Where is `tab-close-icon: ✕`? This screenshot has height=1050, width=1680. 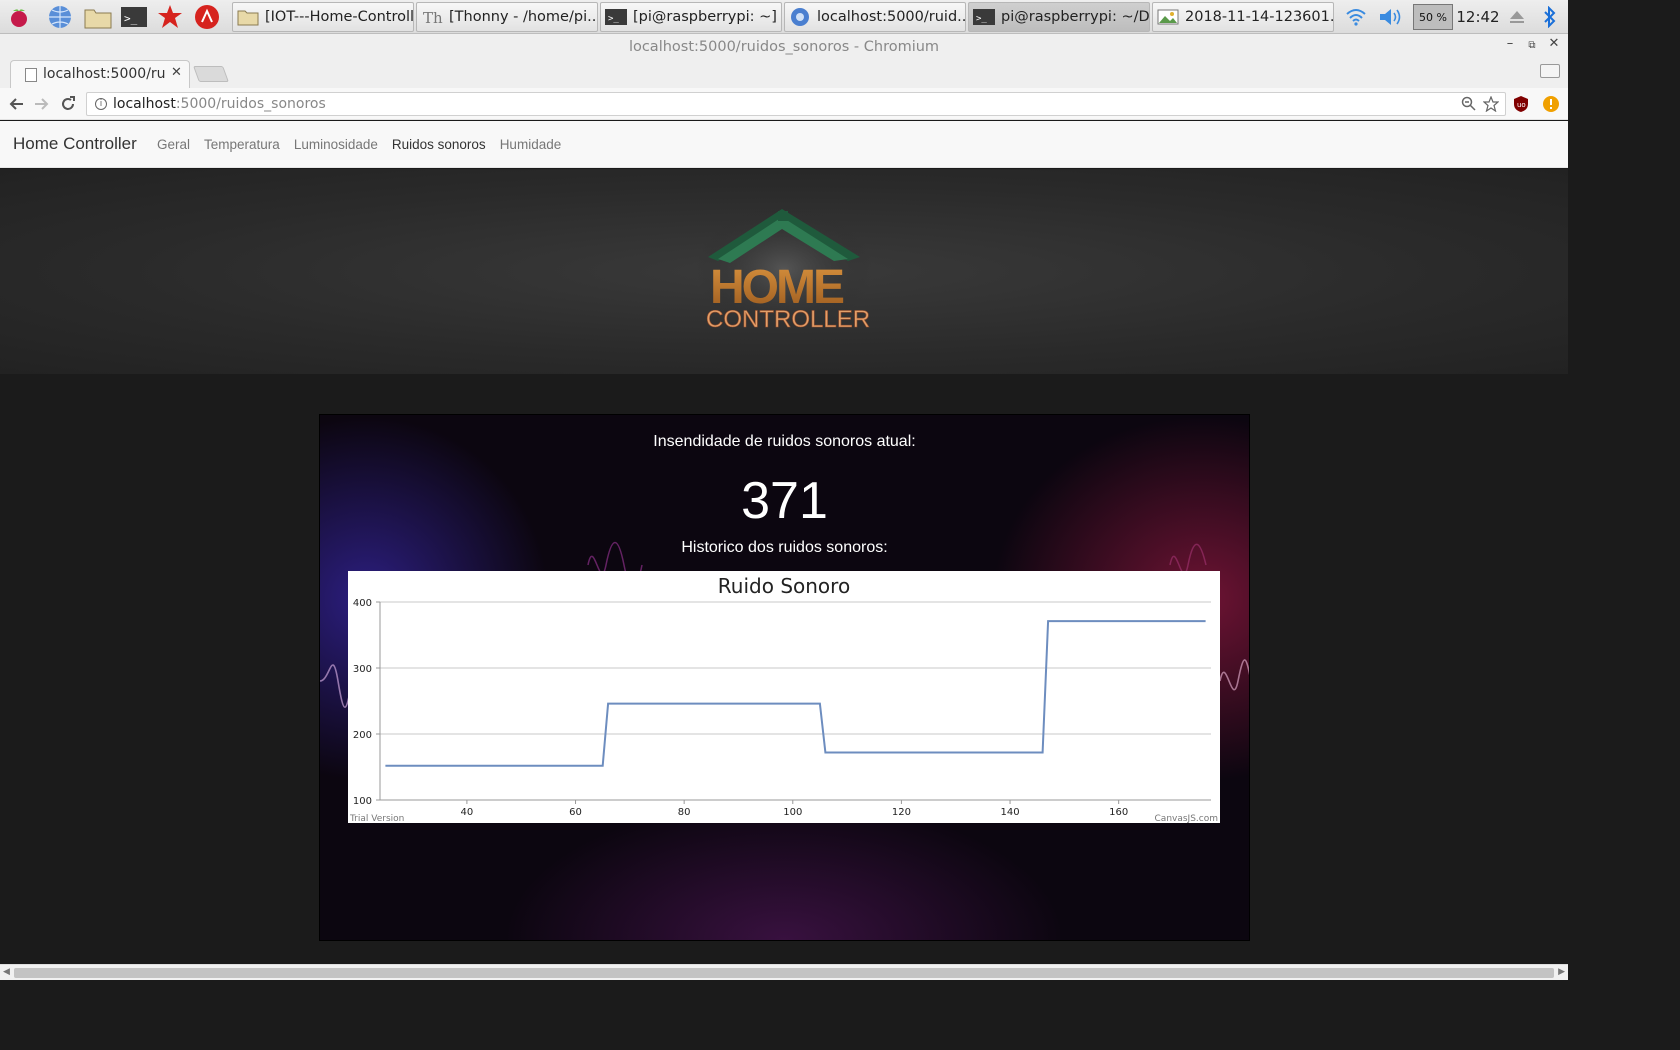 tab-close-icon: ✕ is located at coordinates (176, 72).